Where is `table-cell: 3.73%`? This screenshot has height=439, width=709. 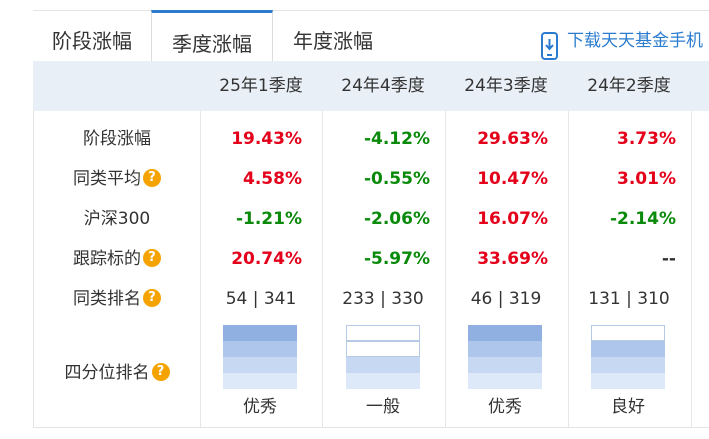 table-cell: 3.73% is located at coordinates (646, 139).